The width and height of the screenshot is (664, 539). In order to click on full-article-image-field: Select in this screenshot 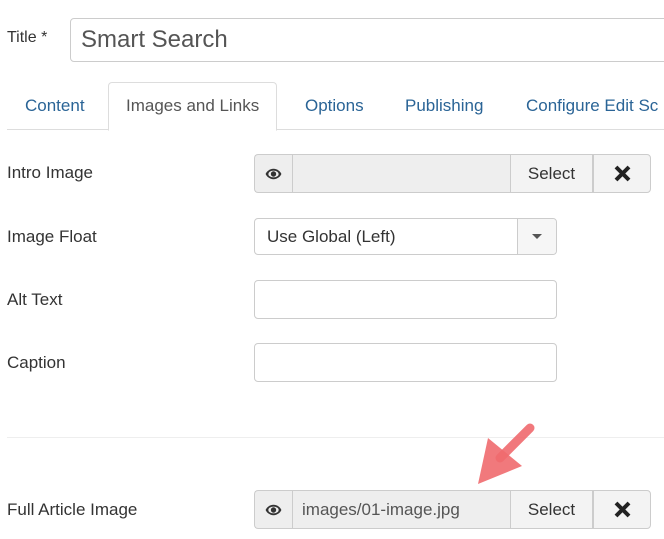, I will do `click(452, 509)`.